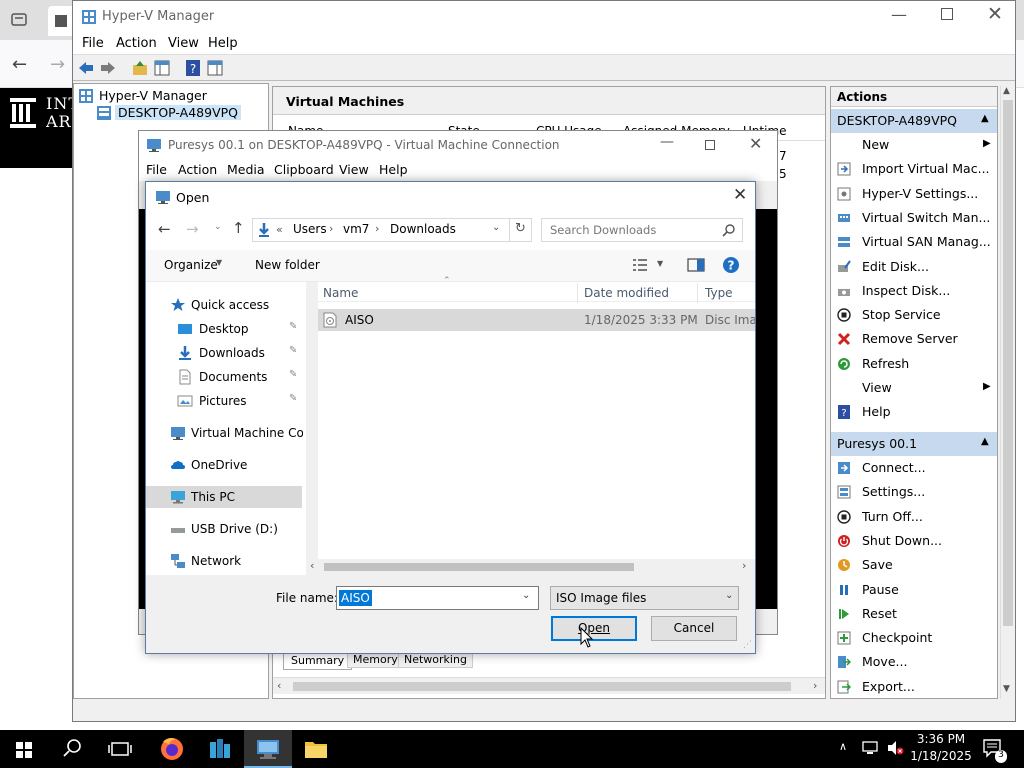 This screenshot has height=768, width=1024. Describe the element at coordinates (710, 145) in the screenshot. I see `vmc-maximize-icon` at that location.